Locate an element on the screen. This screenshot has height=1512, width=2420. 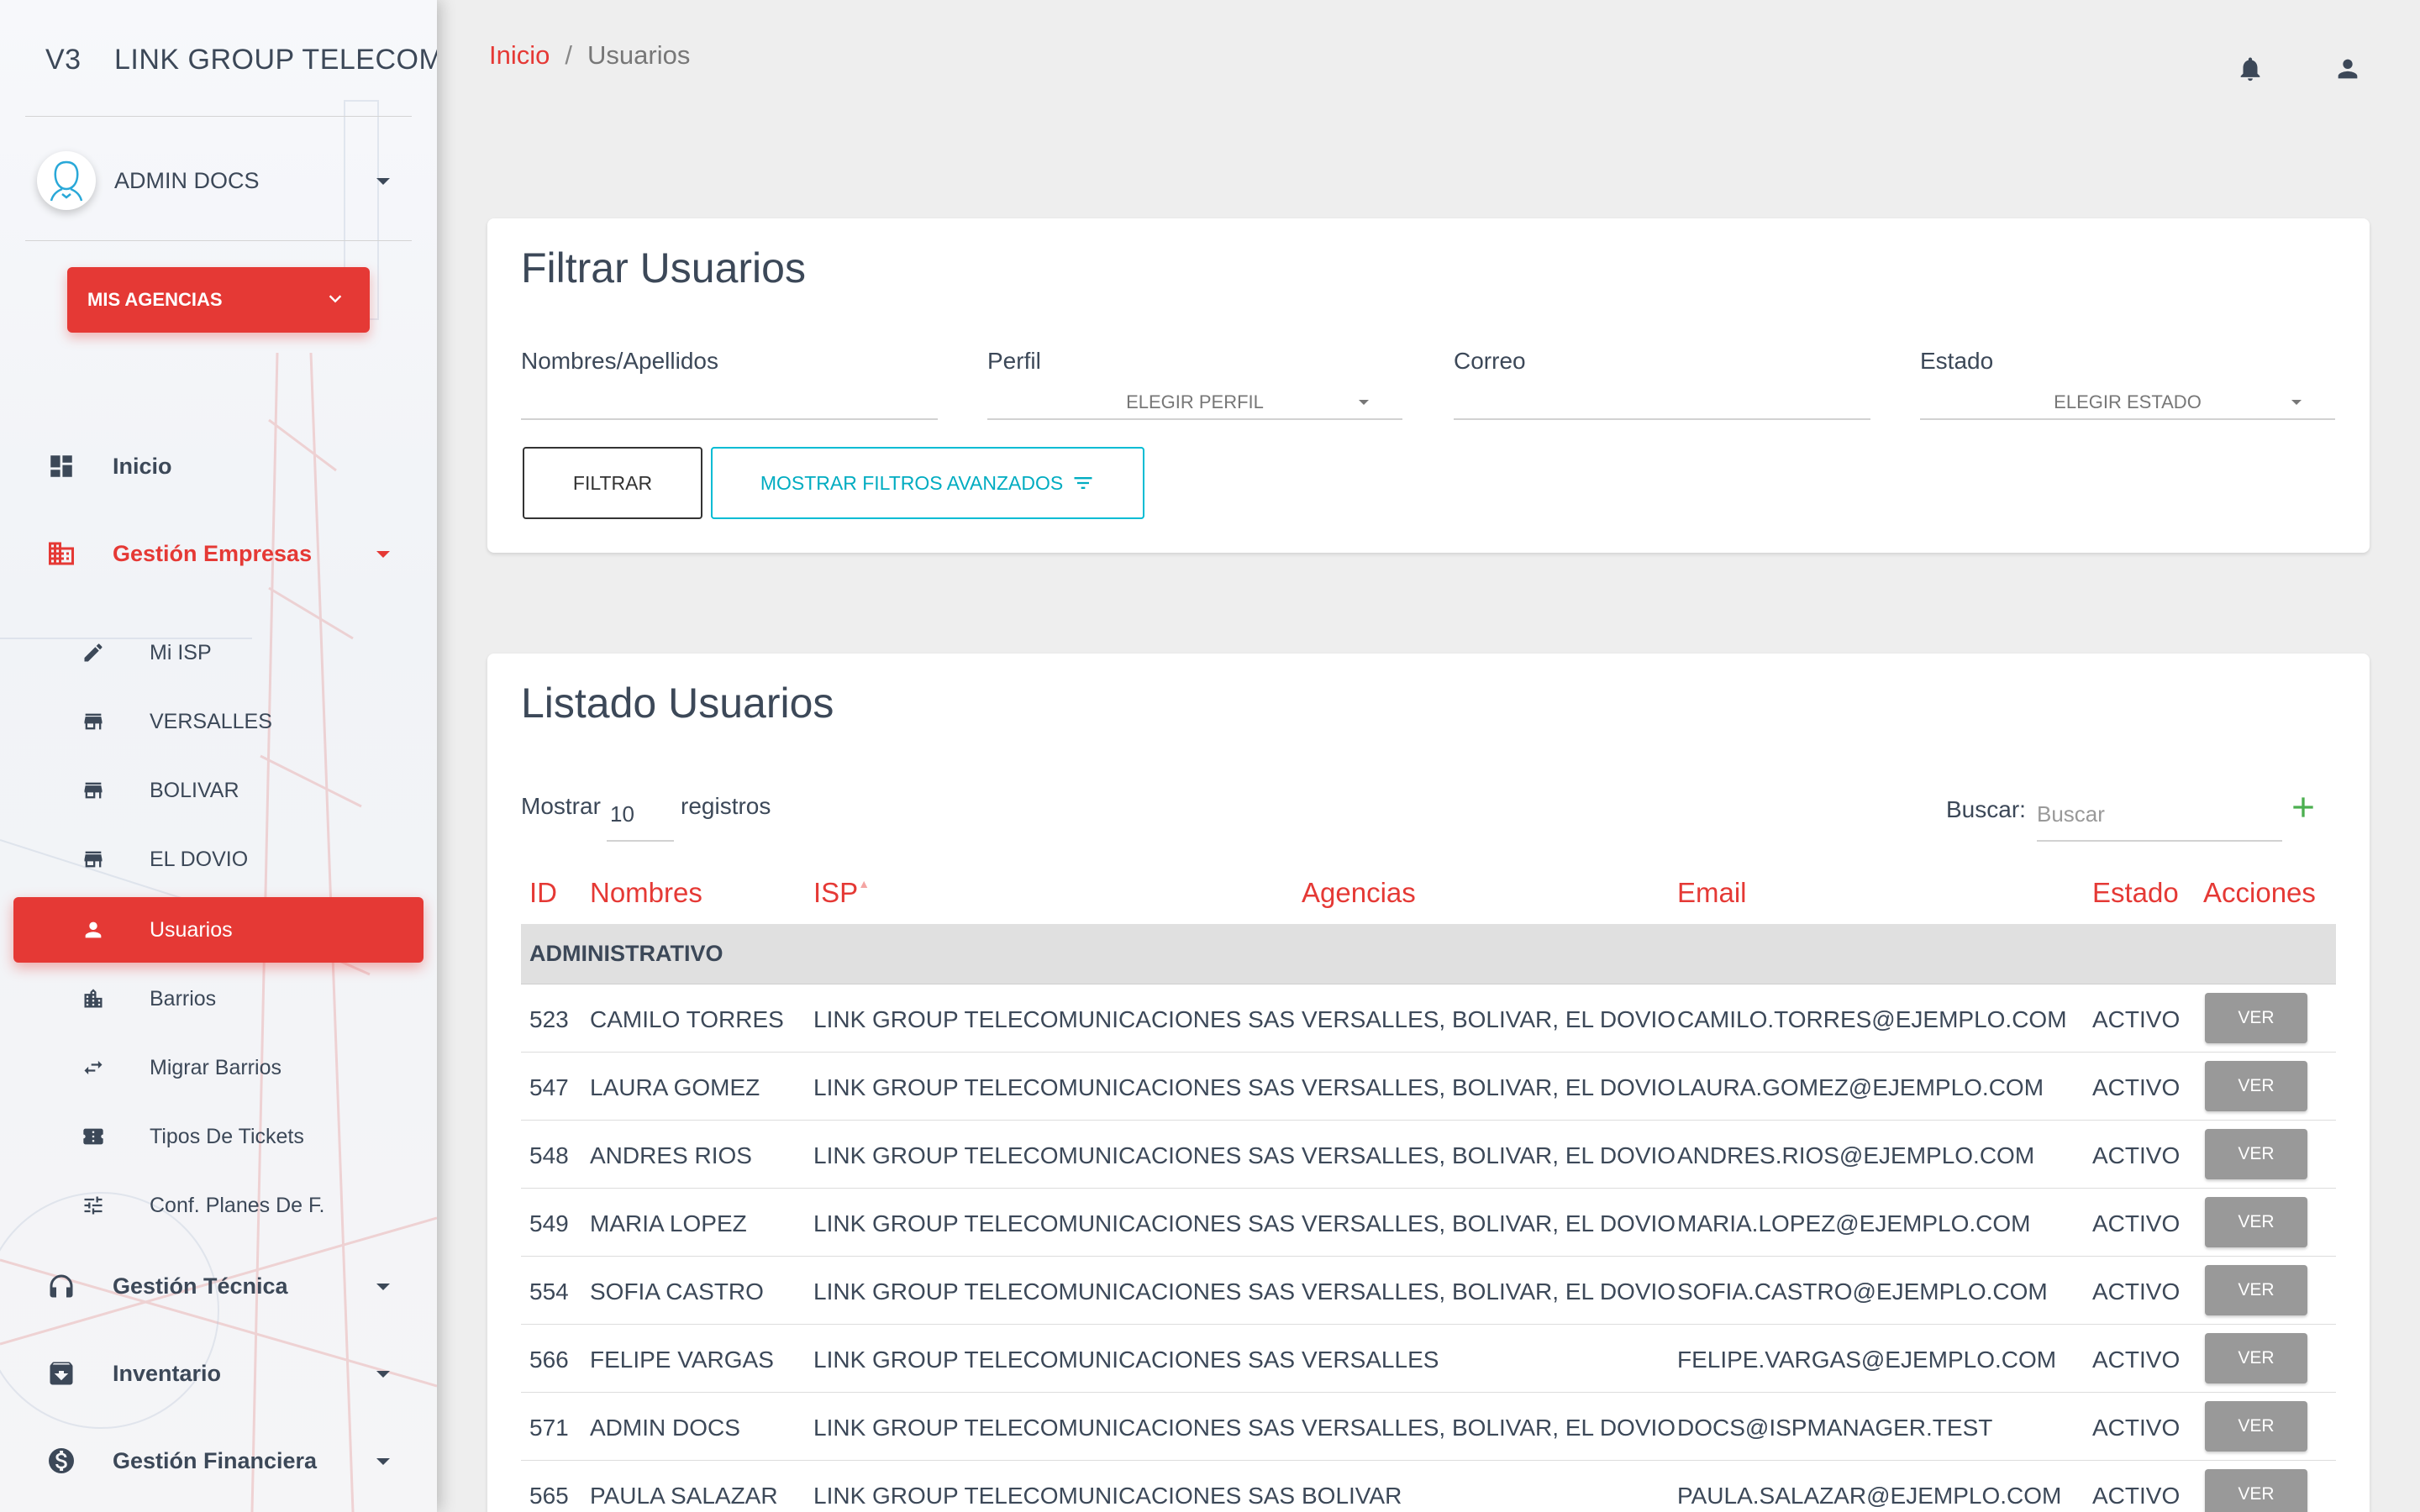
nav-inventario: Inventario is located at coordinates (218, 1373).